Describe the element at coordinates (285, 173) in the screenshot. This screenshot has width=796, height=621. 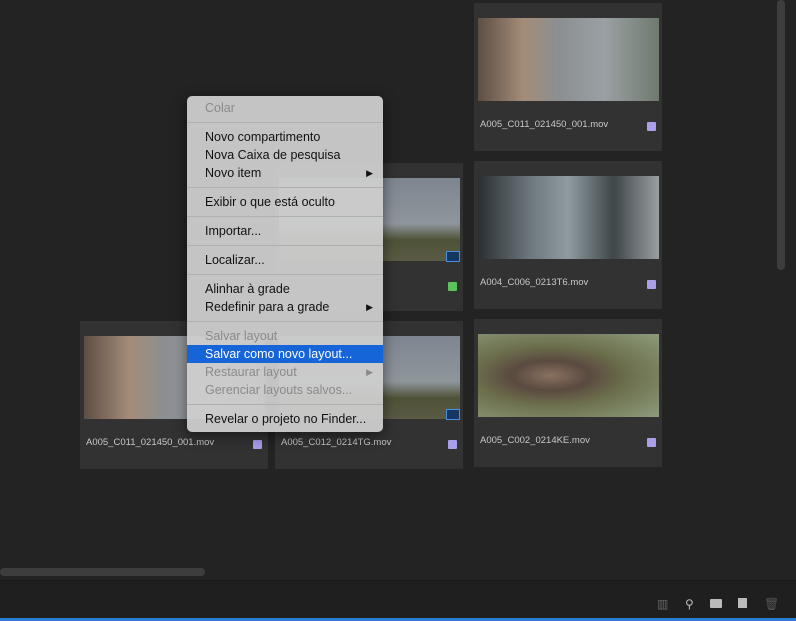
I see `menu-item-novo-item: Novo item ▶` at that location.